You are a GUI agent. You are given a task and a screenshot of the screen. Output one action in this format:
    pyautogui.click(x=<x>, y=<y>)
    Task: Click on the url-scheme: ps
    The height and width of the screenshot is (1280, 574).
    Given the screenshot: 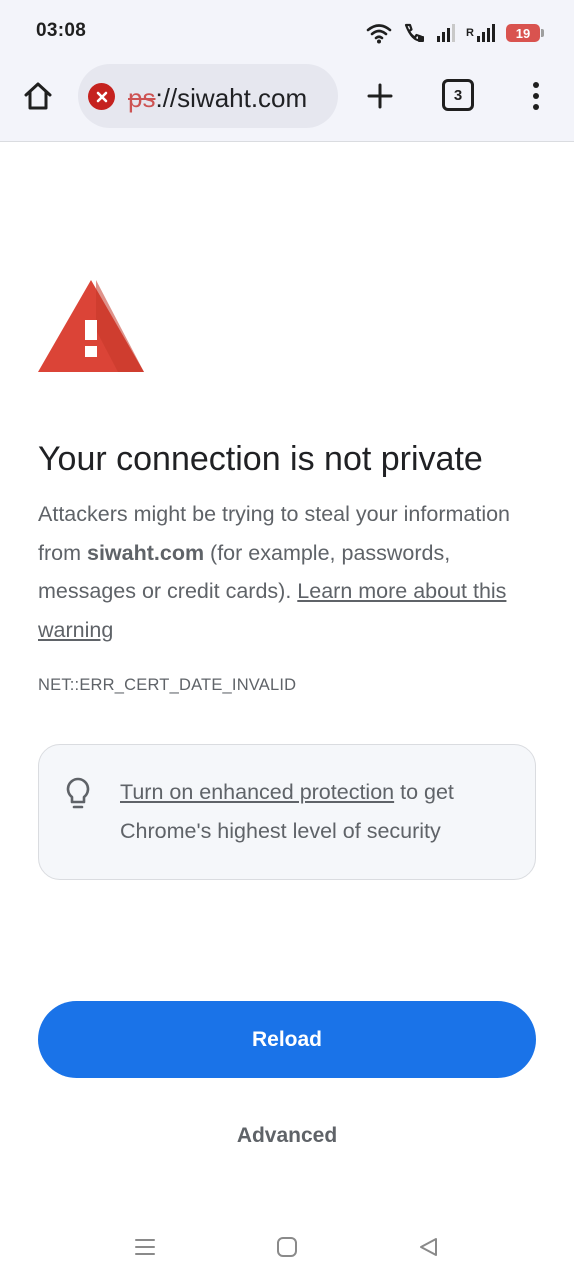 What is the action you would take?
    pyautogui.click(x=142, y=98)
    